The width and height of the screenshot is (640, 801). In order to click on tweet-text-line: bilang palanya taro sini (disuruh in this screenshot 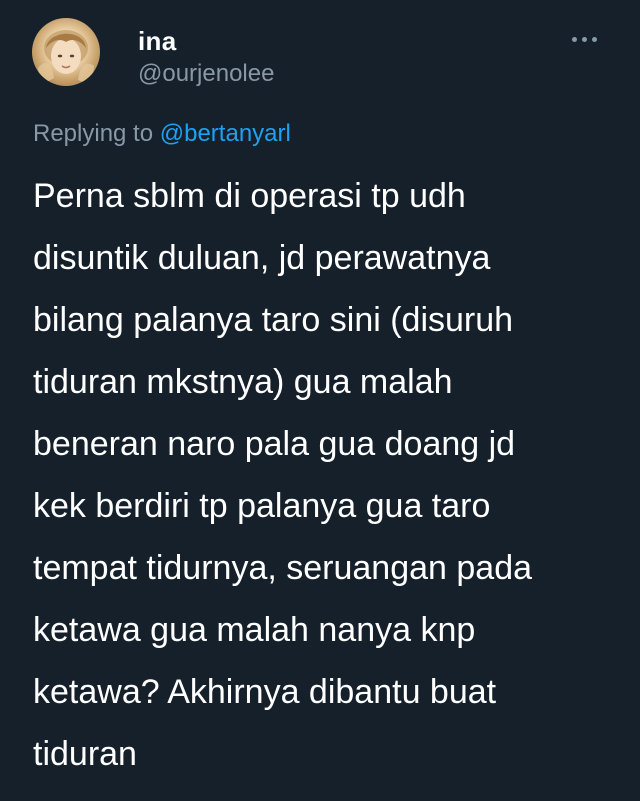, I will do `click(273, 320)`.